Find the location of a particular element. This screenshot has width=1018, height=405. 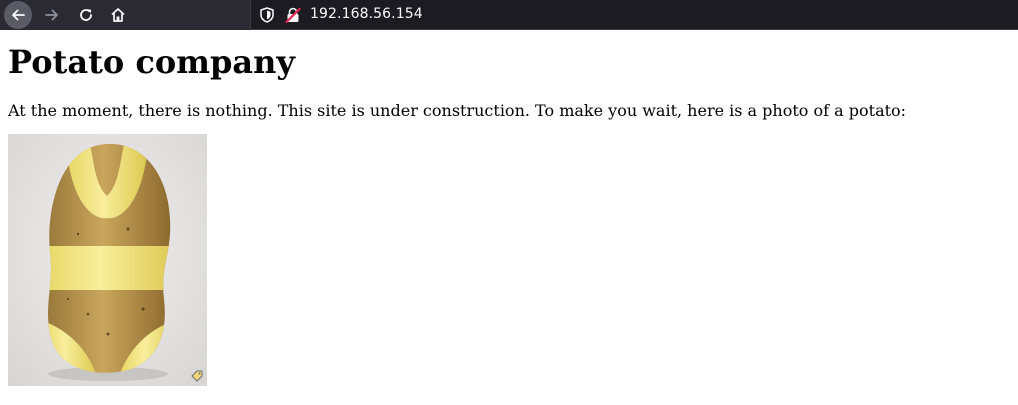

arrow-left-icon is located at coordinates (18, 15).